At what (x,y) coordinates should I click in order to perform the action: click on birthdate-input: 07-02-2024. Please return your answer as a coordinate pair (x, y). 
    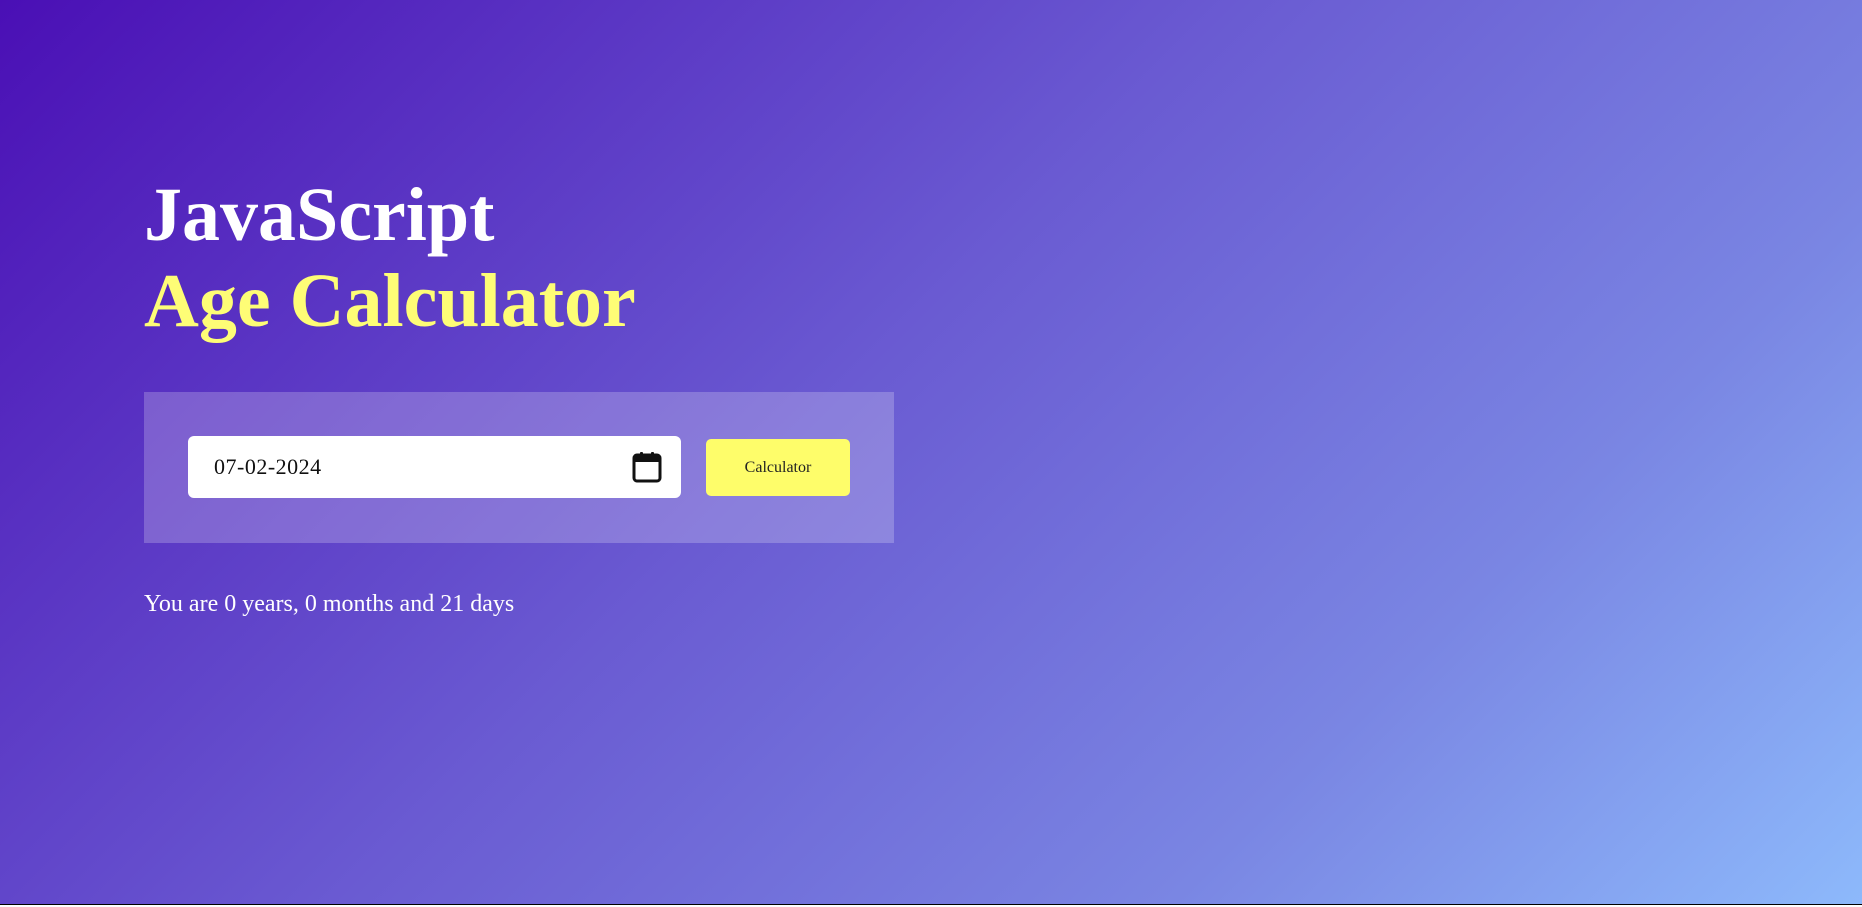
    Looking at the image, I should click on (434, 467).